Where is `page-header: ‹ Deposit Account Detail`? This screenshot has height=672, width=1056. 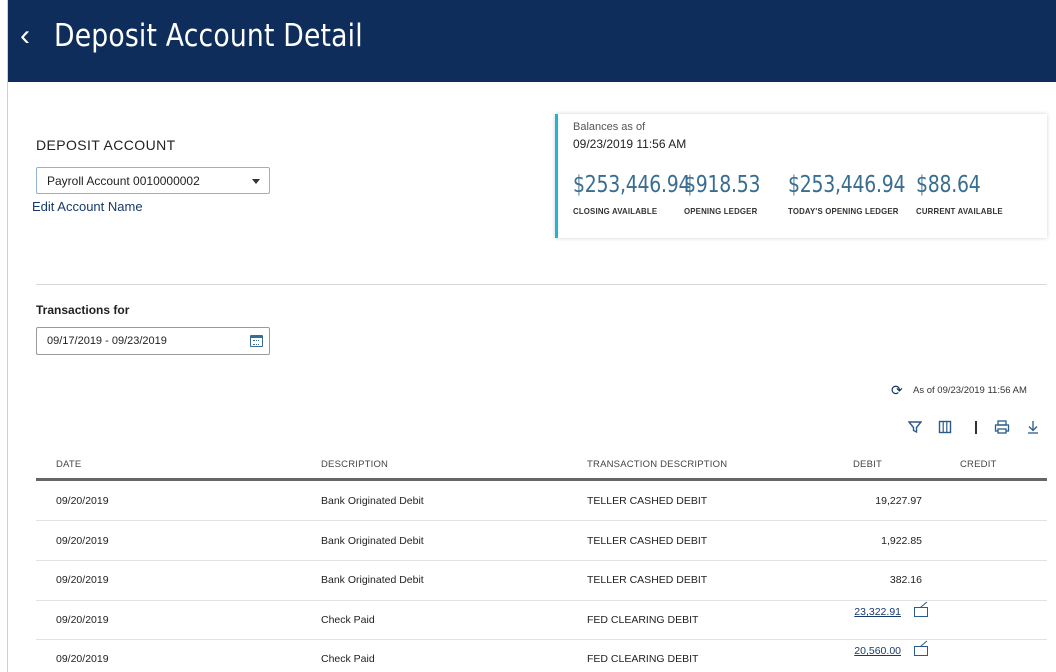
page-header: ‹ Deposit Account Detail is located at coordinates (532, 41).